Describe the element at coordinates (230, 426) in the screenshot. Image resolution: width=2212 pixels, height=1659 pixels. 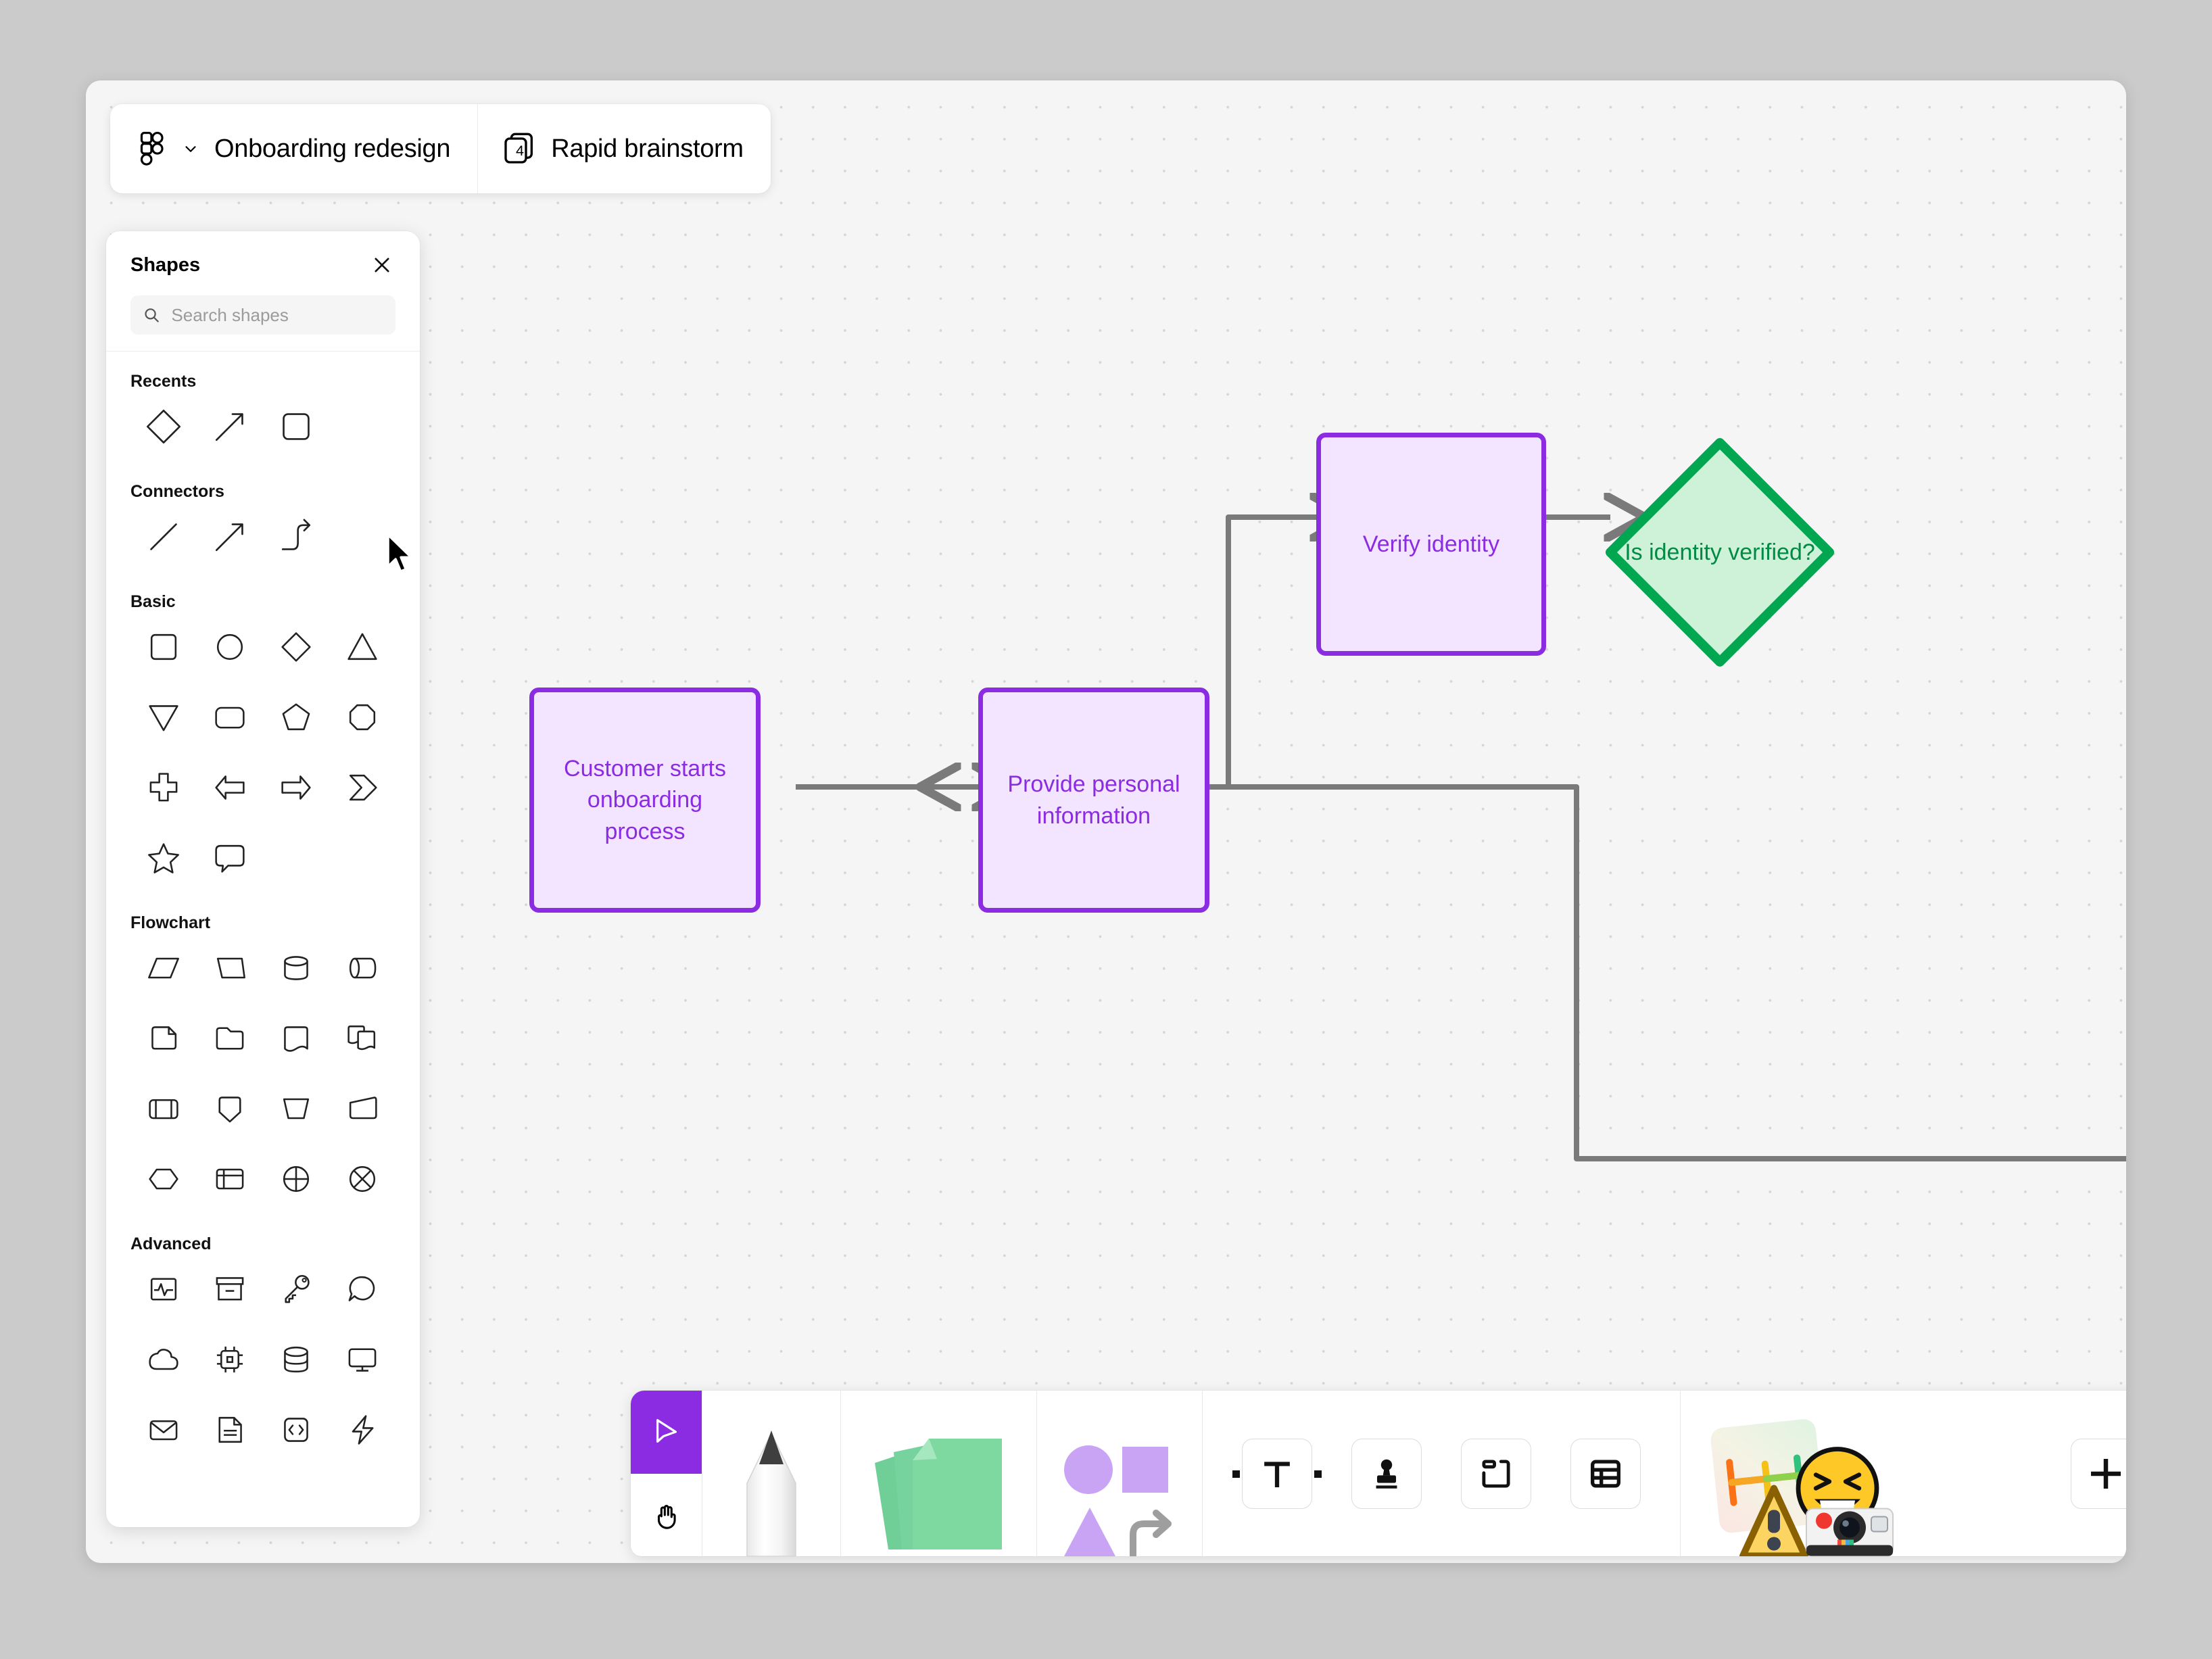
I see `shape-item-arrow-connector` at that location.